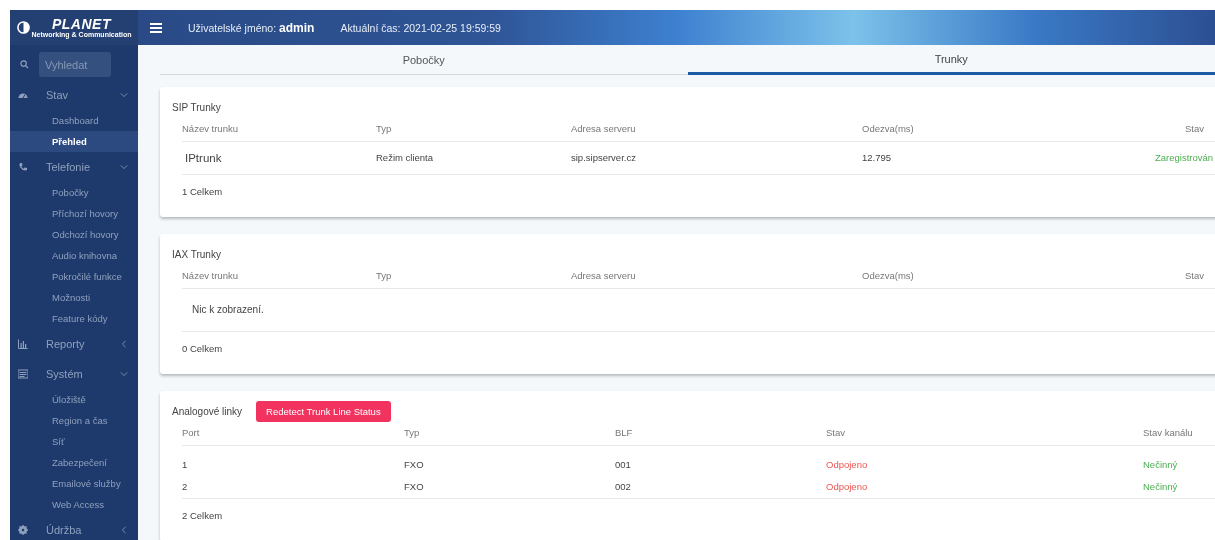 The image size is (1215, 540). I want to click on sidebar-item: Příchozí hovory, so click(74, 213).